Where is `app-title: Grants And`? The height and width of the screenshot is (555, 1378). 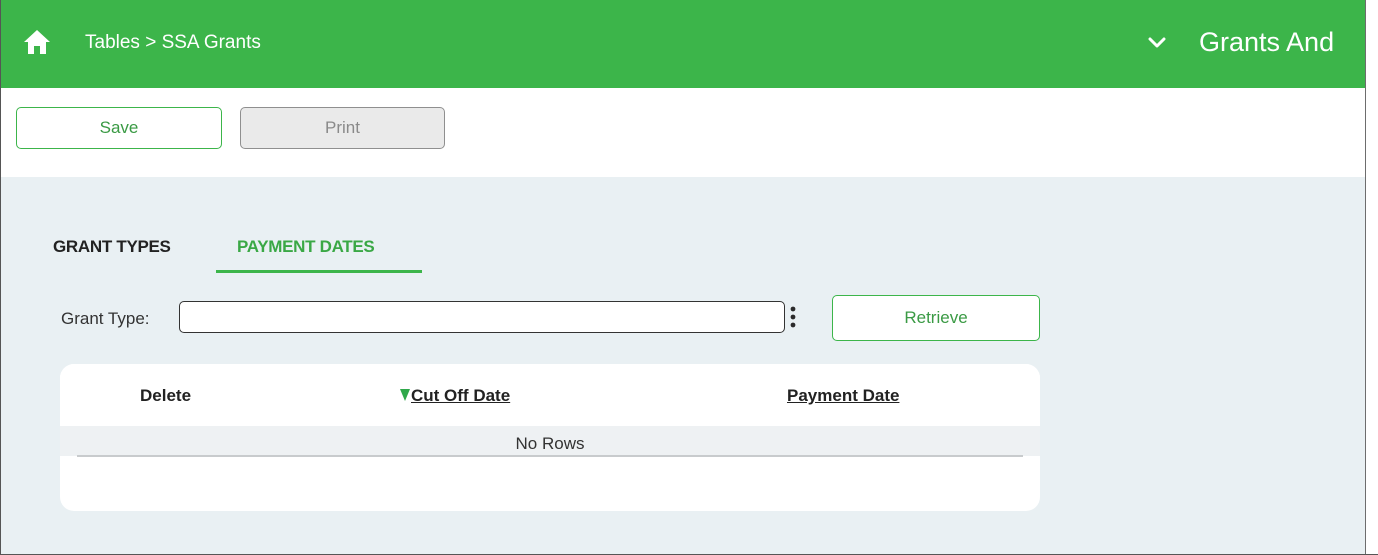 app-title: Grants And is located at coordinates (1266, 42).